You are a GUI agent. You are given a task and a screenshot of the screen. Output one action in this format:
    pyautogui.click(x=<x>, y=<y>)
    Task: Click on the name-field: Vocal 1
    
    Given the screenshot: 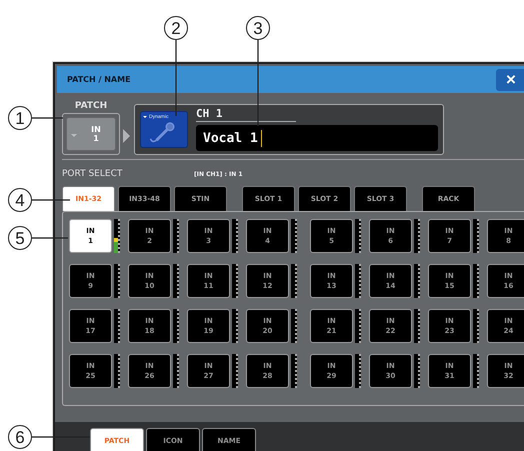 What is the action you would take?
    pyautogui.click(x=317, y=138)
    